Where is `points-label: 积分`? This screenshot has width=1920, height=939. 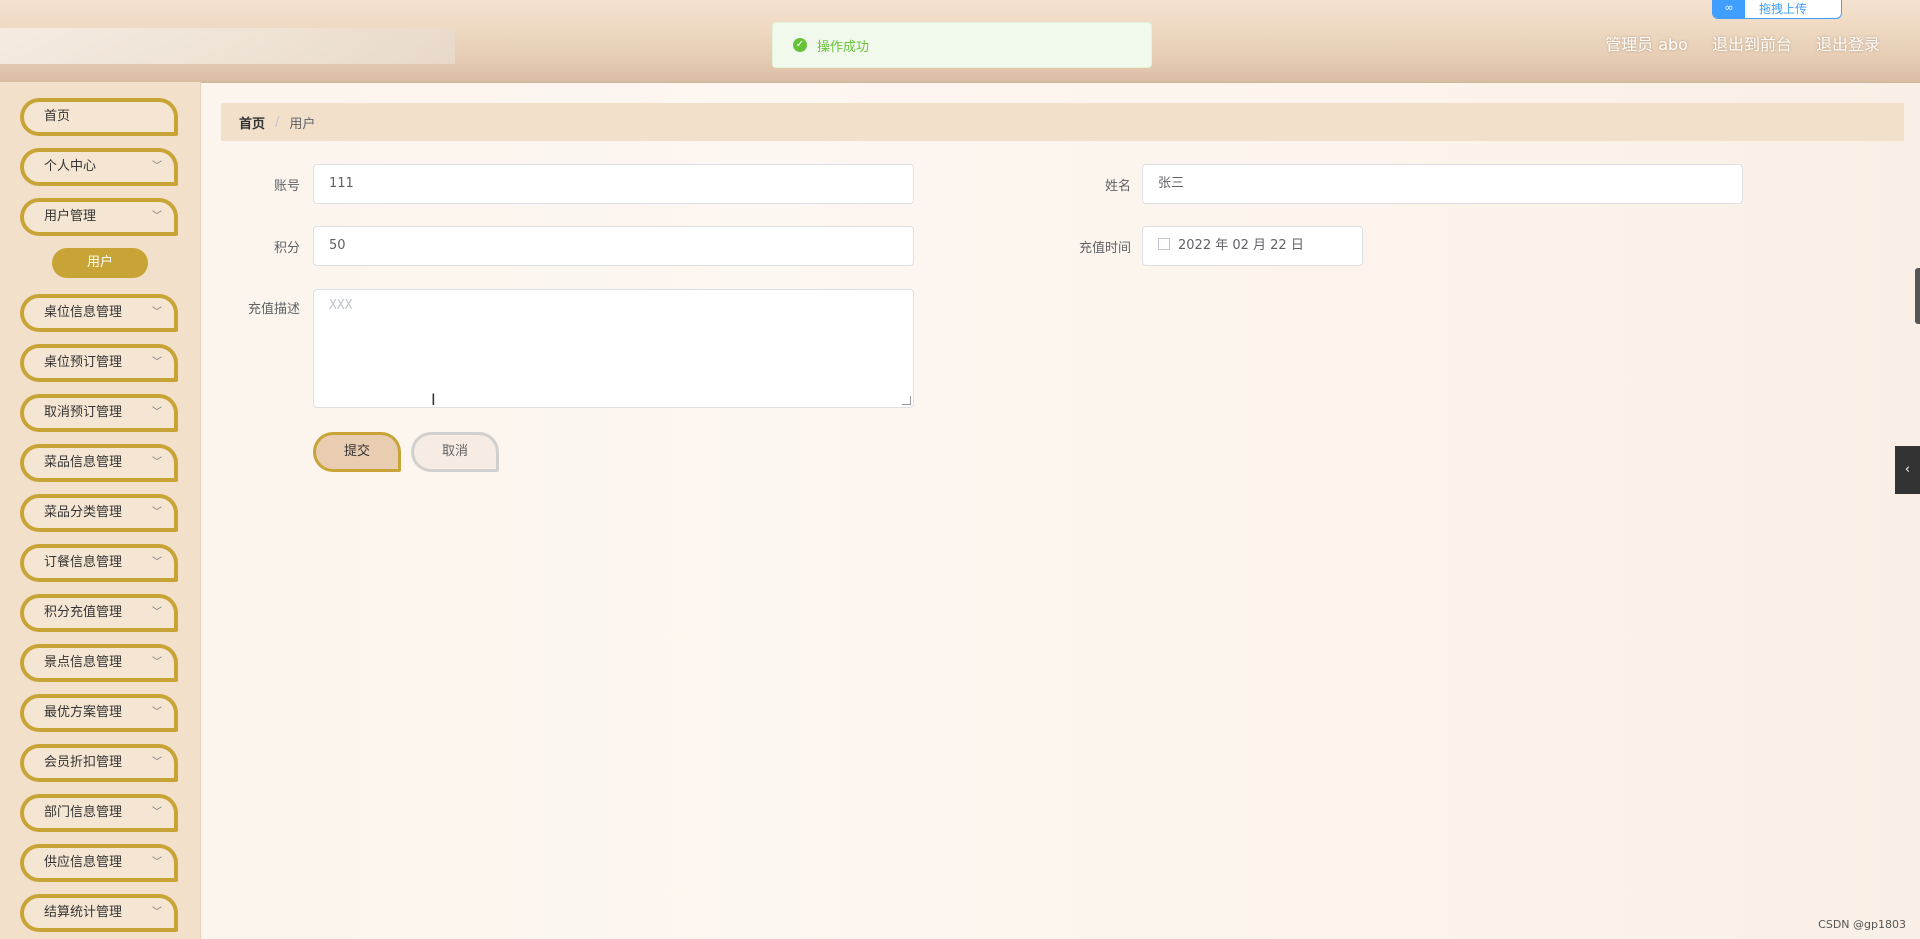
points-label: 积分 is located at coordinates (286, 248).